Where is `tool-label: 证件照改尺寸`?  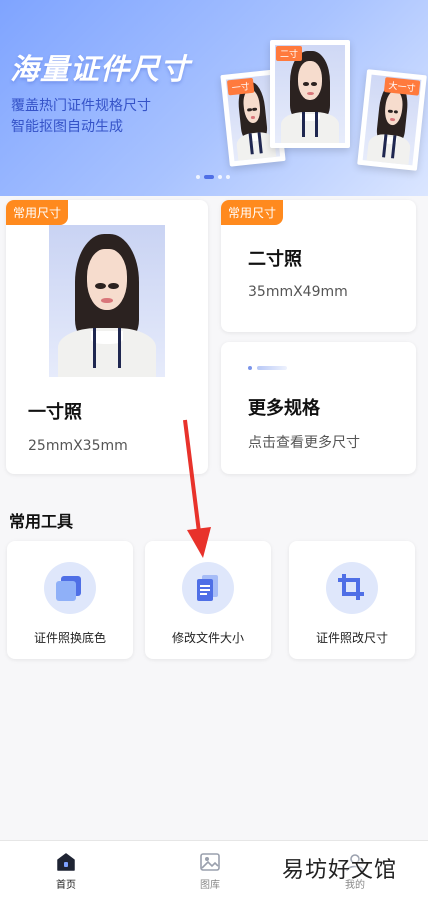 tool-label: 证件照改尺寸 is located at coordinates (351, 638).